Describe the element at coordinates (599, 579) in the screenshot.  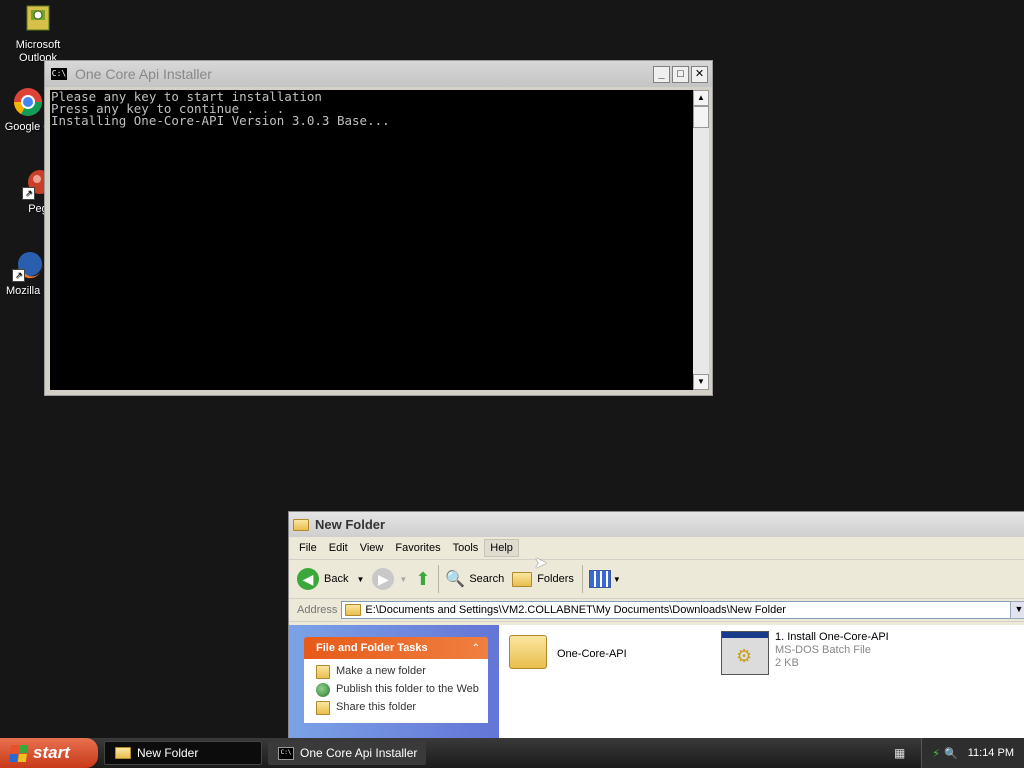
I see `views-icon` at that location.